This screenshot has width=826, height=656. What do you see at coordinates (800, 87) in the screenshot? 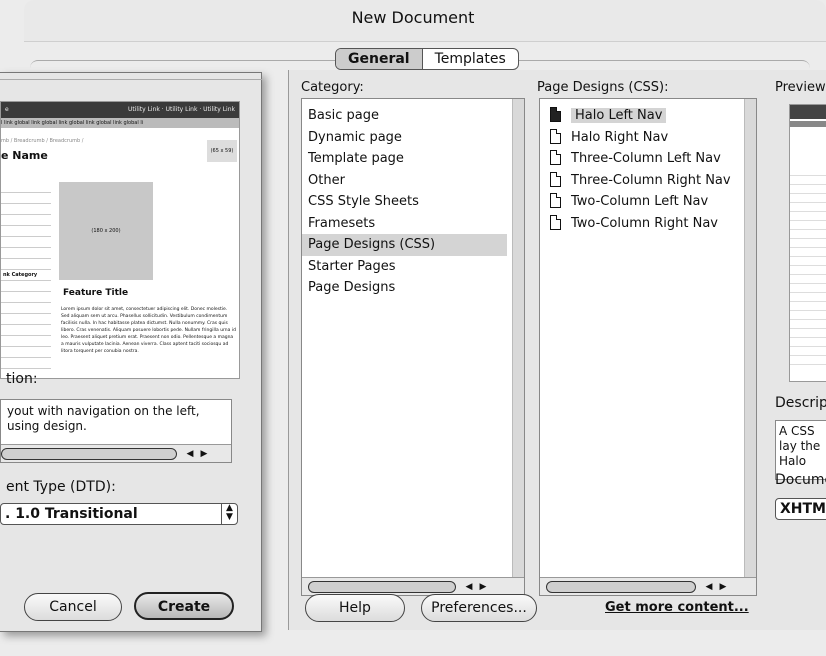
I see `preview-header: Preview:` at bounding box center [800, 87].